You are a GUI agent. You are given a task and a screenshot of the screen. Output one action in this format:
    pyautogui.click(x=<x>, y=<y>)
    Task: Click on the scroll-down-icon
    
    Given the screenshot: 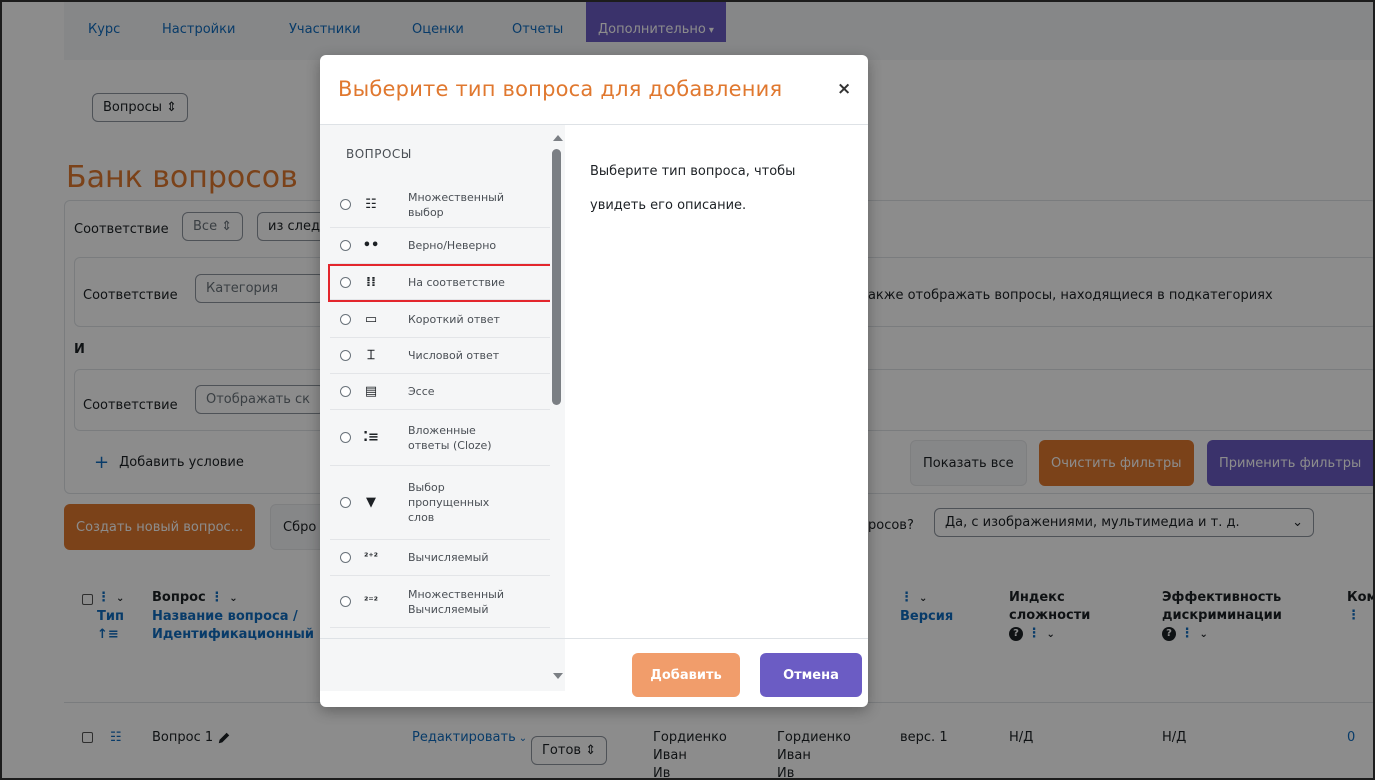 What is the action you would take?
    pyautogui.click(x=558, y=676)
    